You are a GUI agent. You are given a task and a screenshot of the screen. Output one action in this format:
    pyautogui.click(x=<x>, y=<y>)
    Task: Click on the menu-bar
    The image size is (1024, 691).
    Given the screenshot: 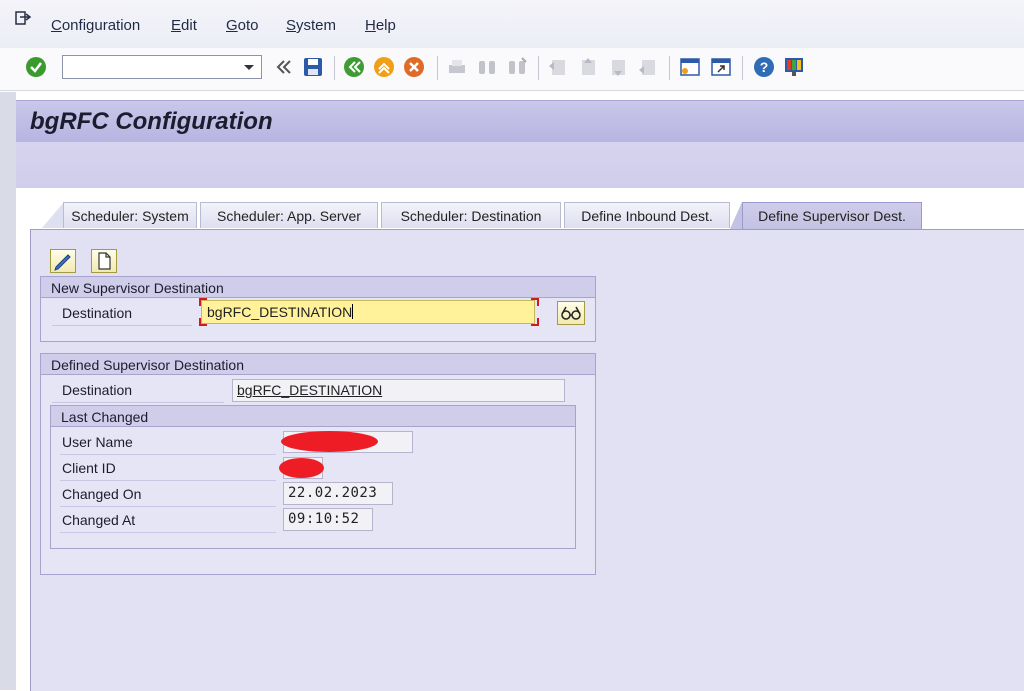 What is the action you would take?
    pyautogui.click(x=512, y=24)
    